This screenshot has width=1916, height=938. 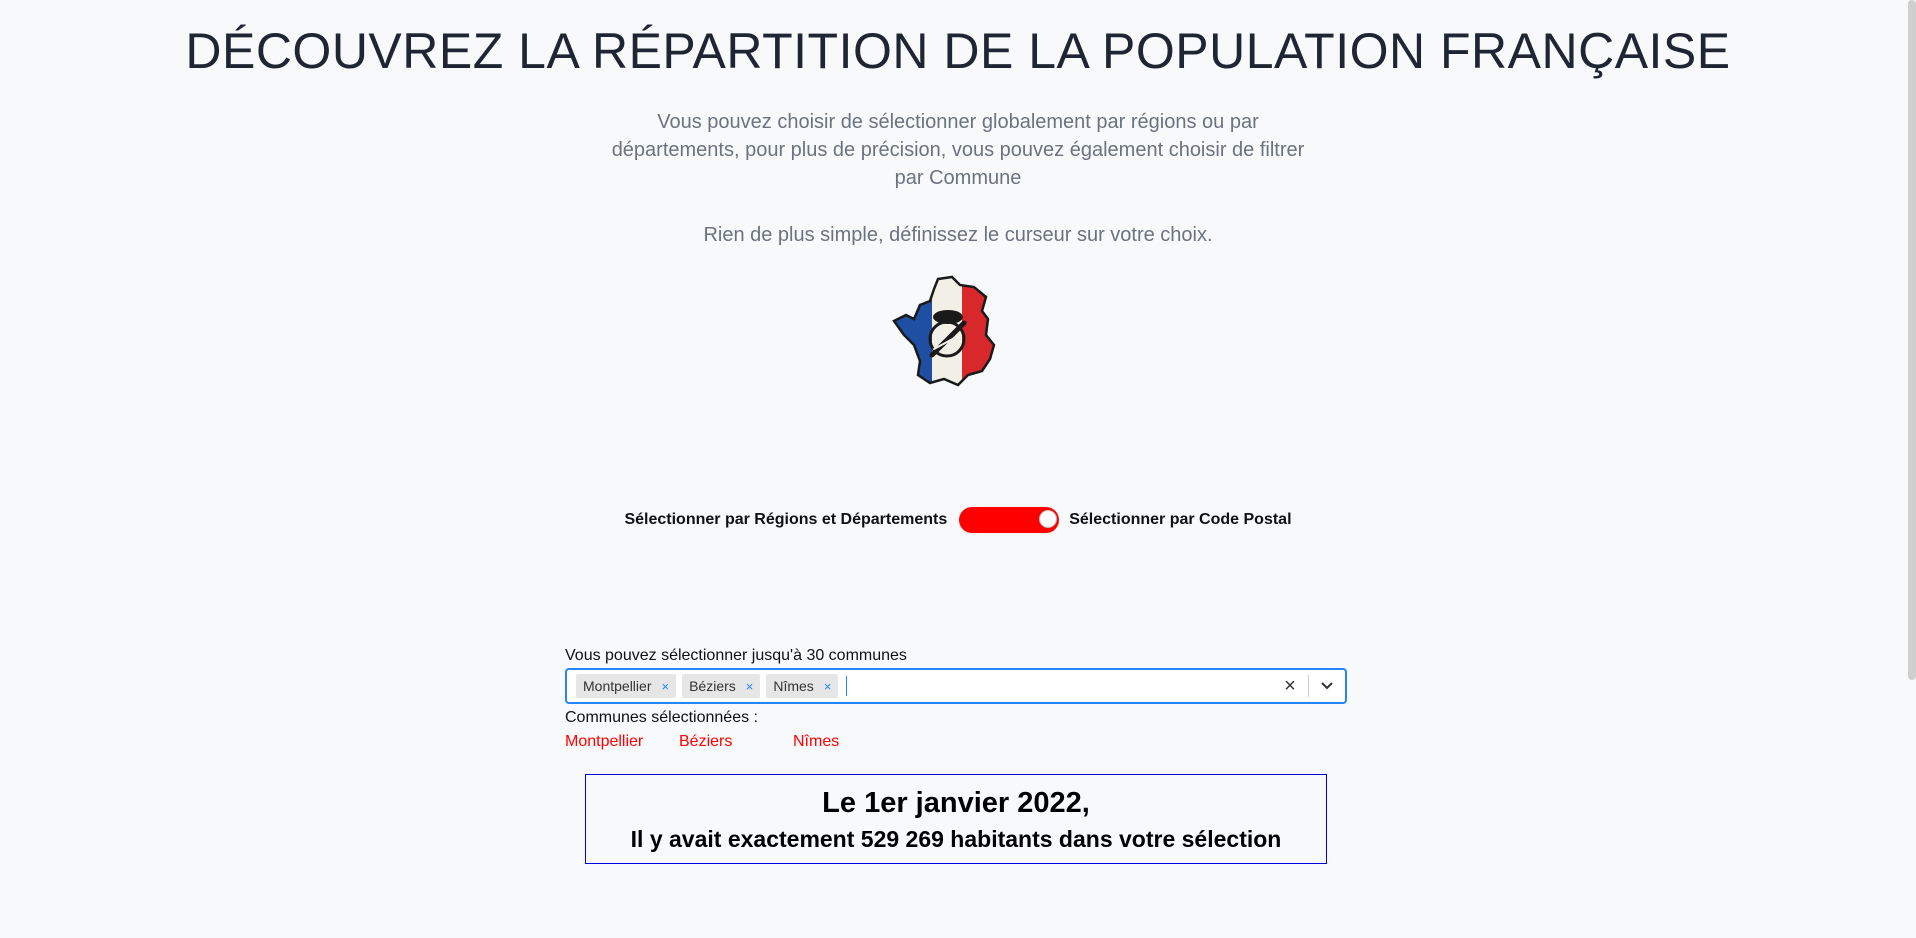 I want to click on toggle-left-label: Sélectionner par Régions et Départements, so click(x=786, y=519).